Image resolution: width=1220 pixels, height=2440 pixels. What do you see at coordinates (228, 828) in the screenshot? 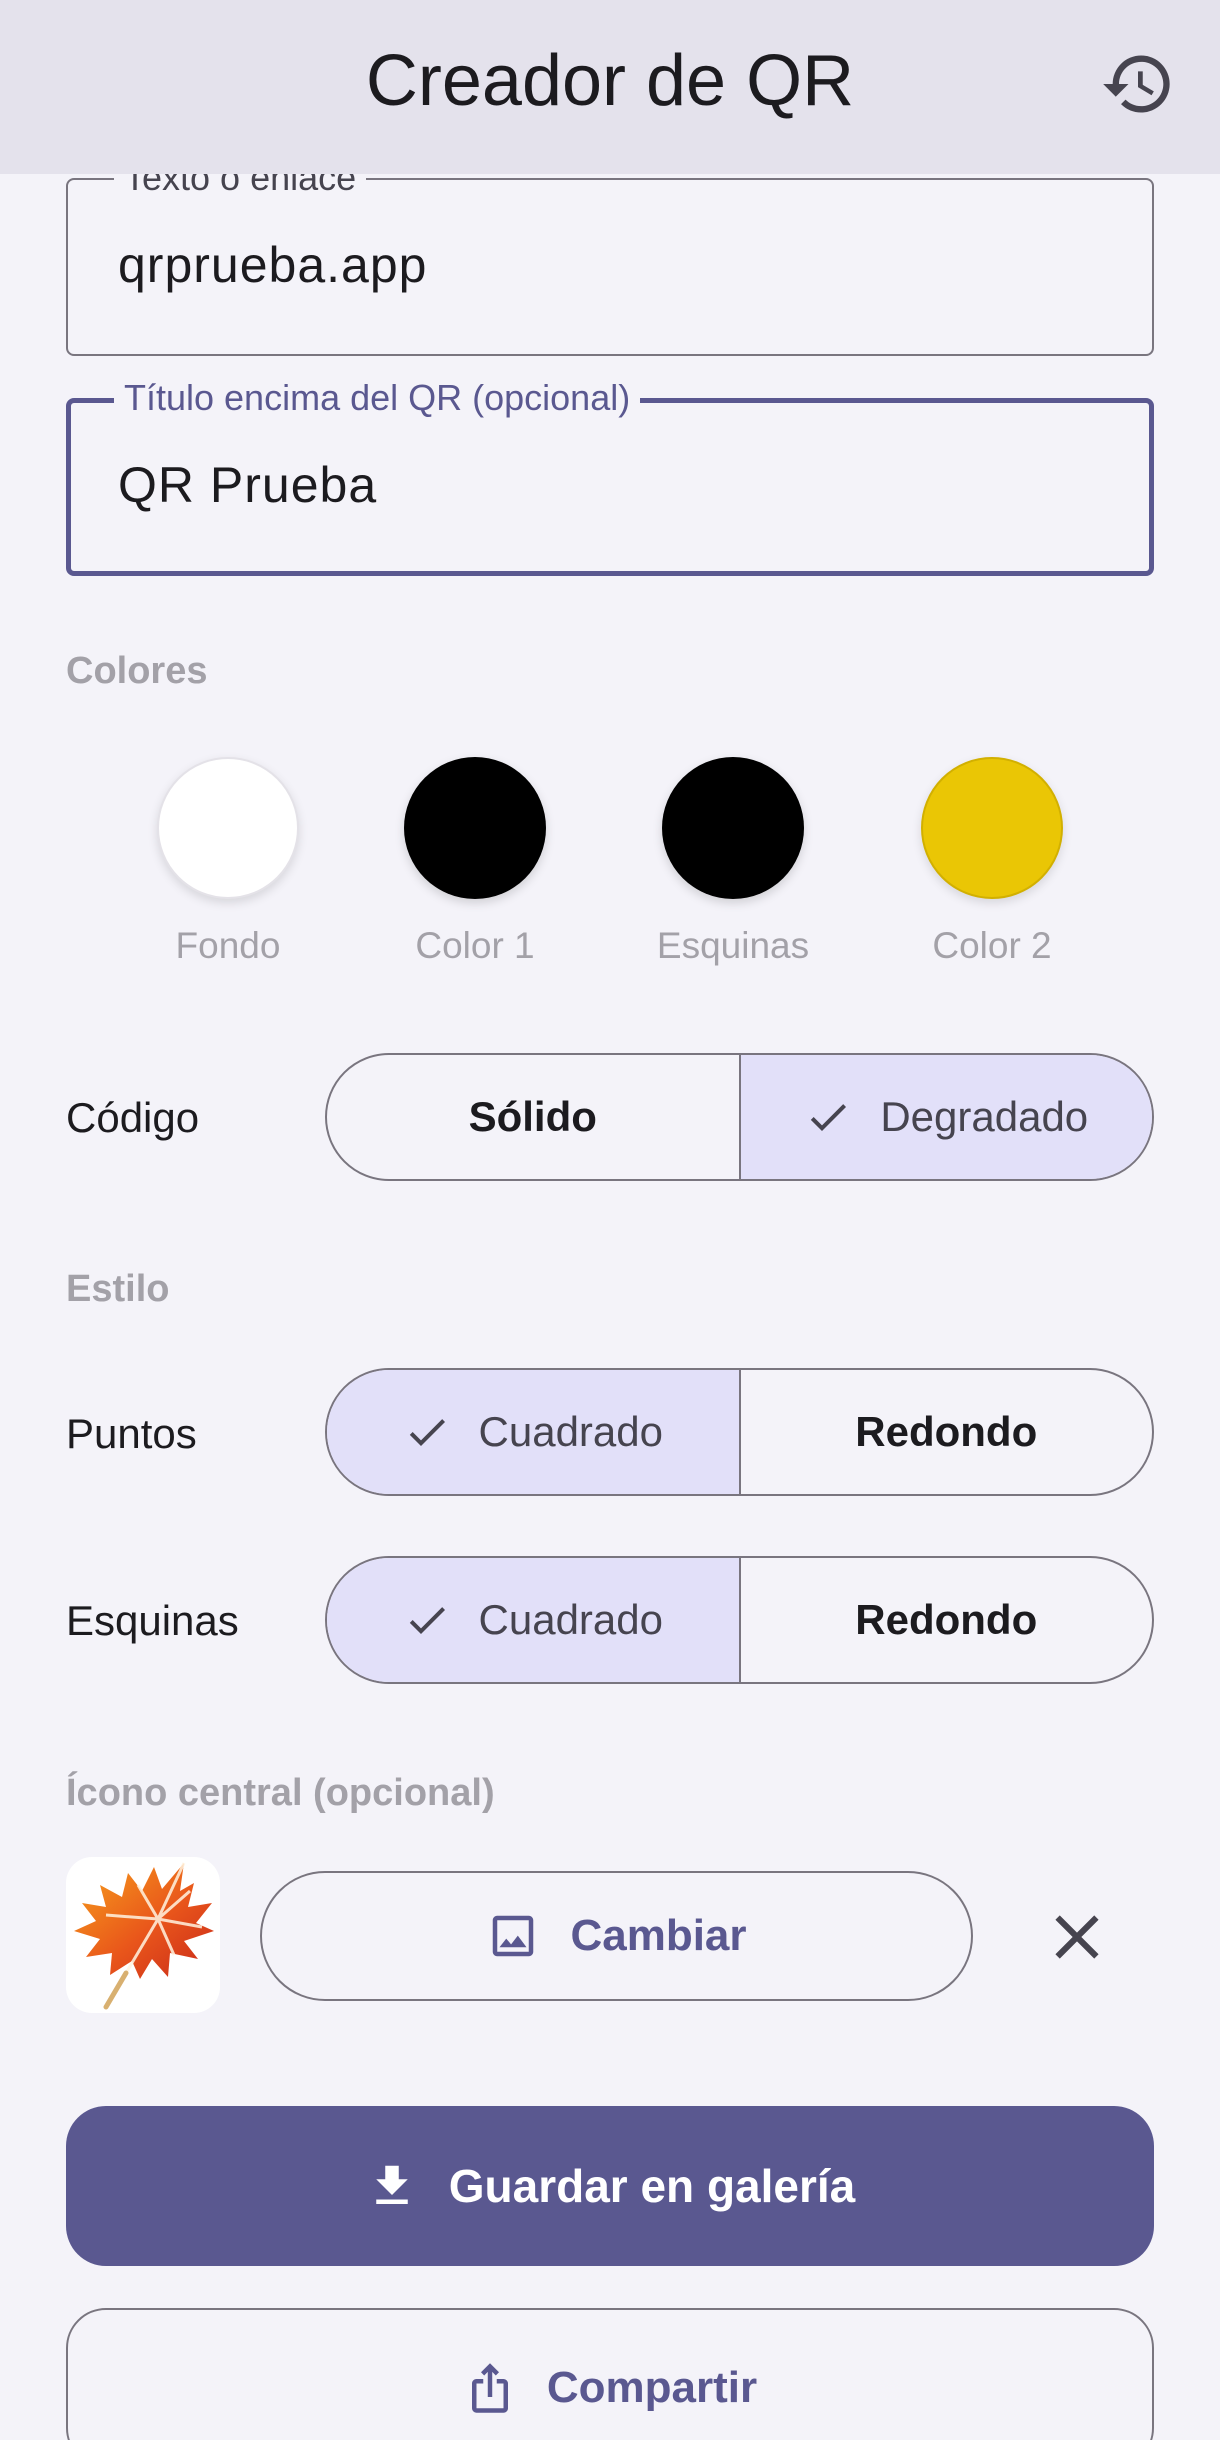
I see `swatch-background` at bounding box center [228, 828].